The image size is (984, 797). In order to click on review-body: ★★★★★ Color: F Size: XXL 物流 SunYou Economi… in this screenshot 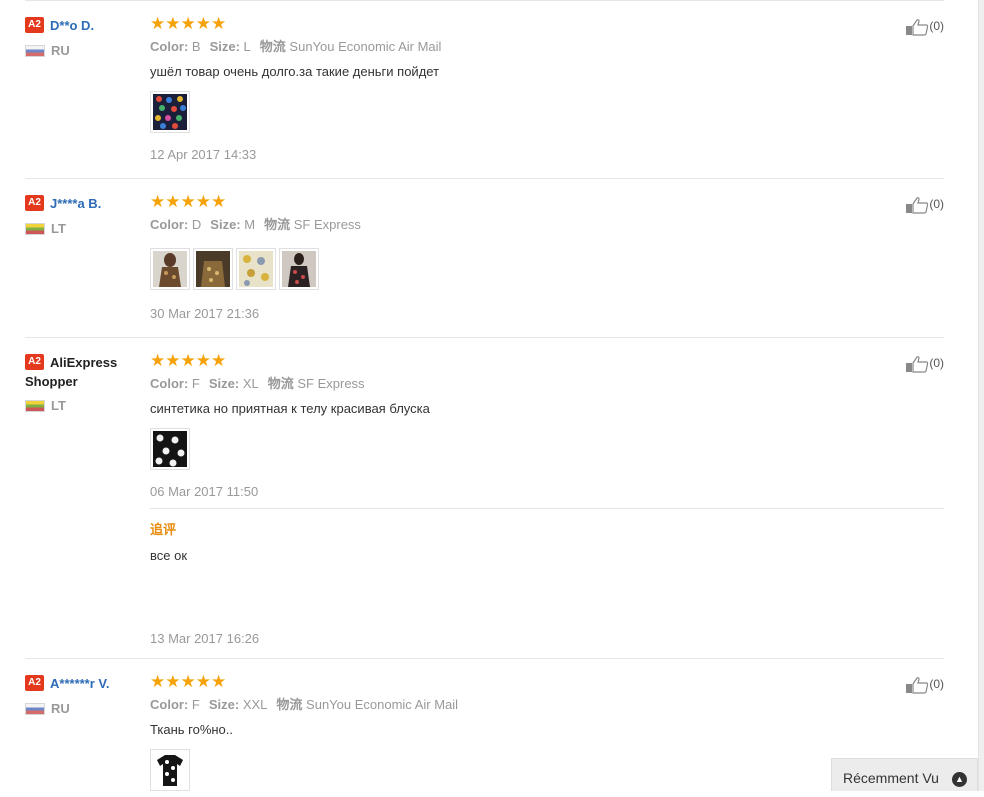, I will do `click(520, 733)`.